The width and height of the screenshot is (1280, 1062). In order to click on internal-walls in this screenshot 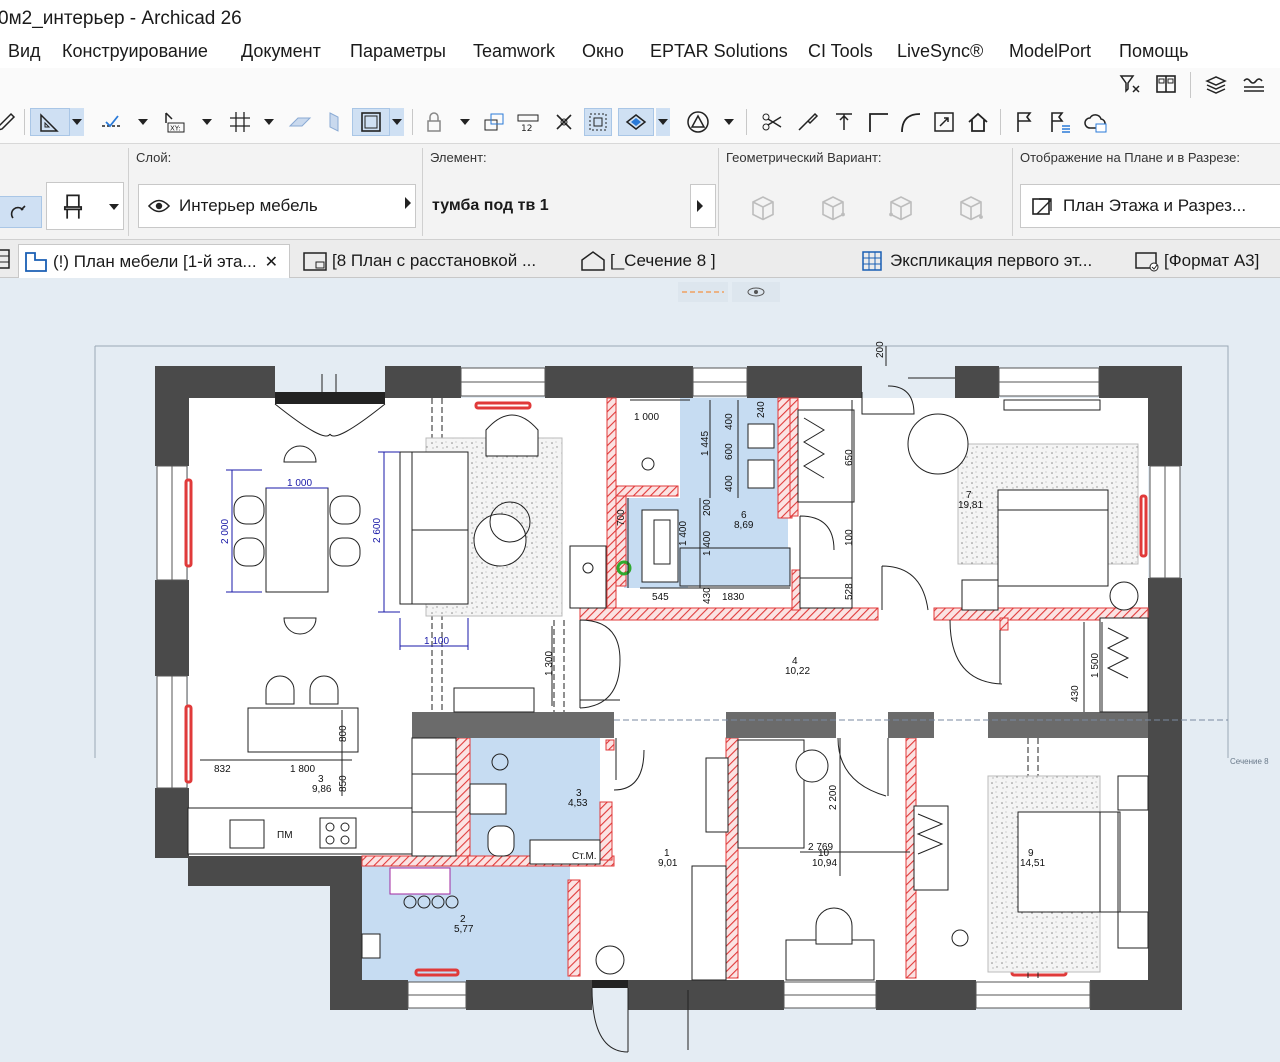, I will do `click(780, 725)`.